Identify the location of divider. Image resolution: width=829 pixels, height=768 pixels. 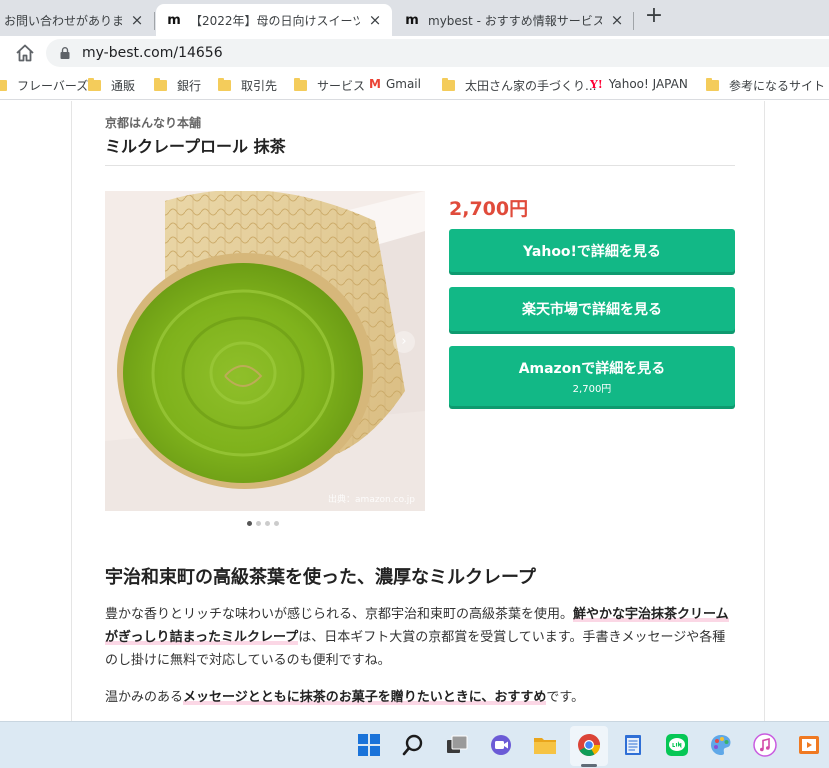
(420, 165).